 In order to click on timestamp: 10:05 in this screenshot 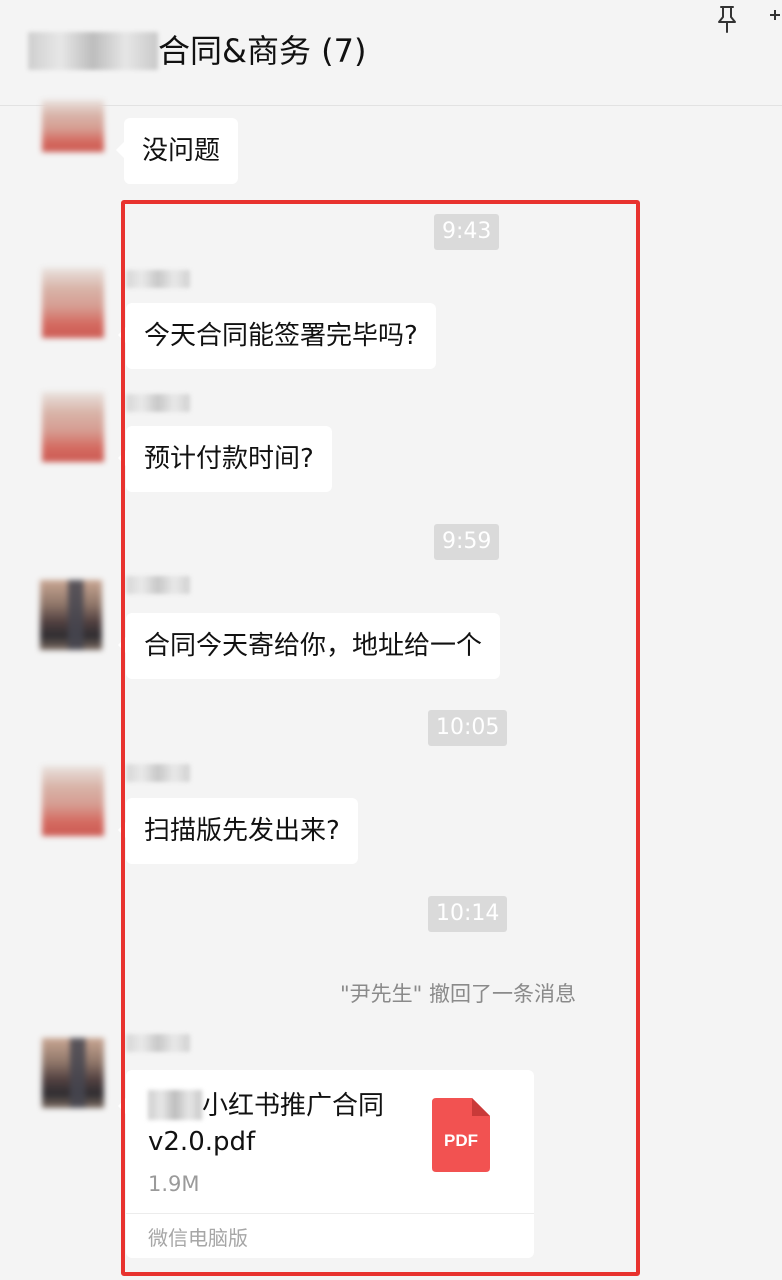, I will do `click(468, 728)`.